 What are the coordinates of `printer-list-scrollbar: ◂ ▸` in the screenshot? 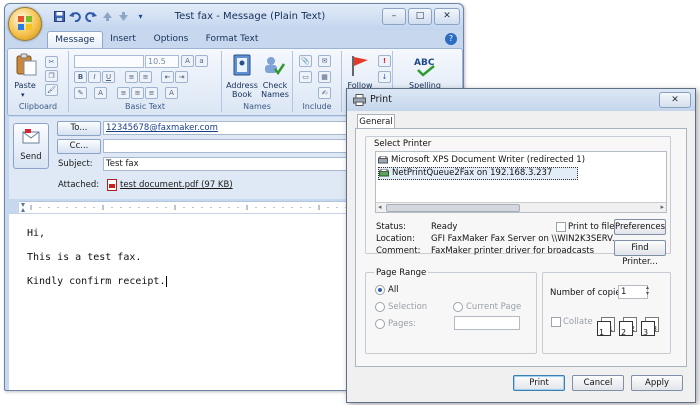 It's located at (521, 207).